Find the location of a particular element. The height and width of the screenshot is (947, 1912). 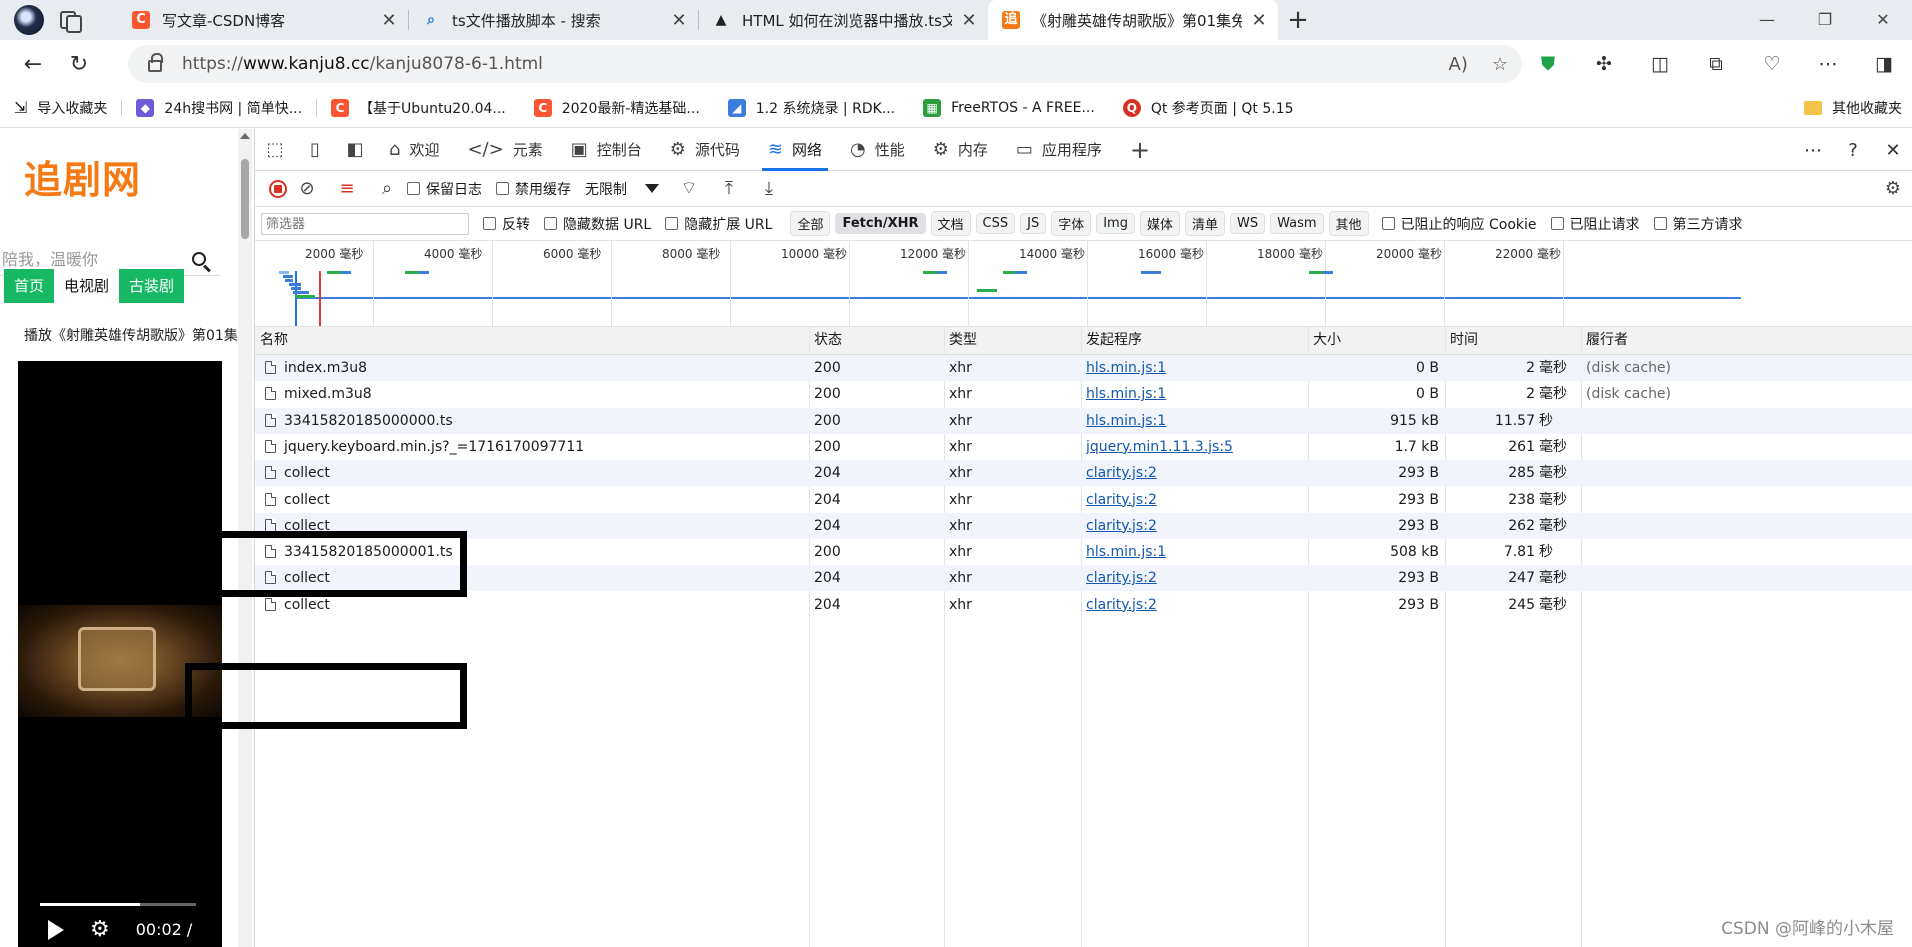

preserve-log-checkbox: 保留日志 is located at coordinates (444, 189).